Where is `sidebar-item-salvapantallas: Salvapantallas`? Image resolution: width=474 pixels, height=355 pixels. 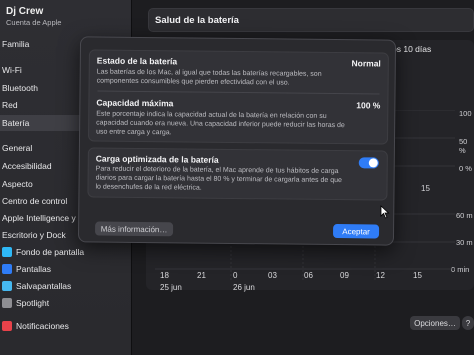 sidebar-item-salvapantallas: Salvapantallas is located at coordinates (66, 286).